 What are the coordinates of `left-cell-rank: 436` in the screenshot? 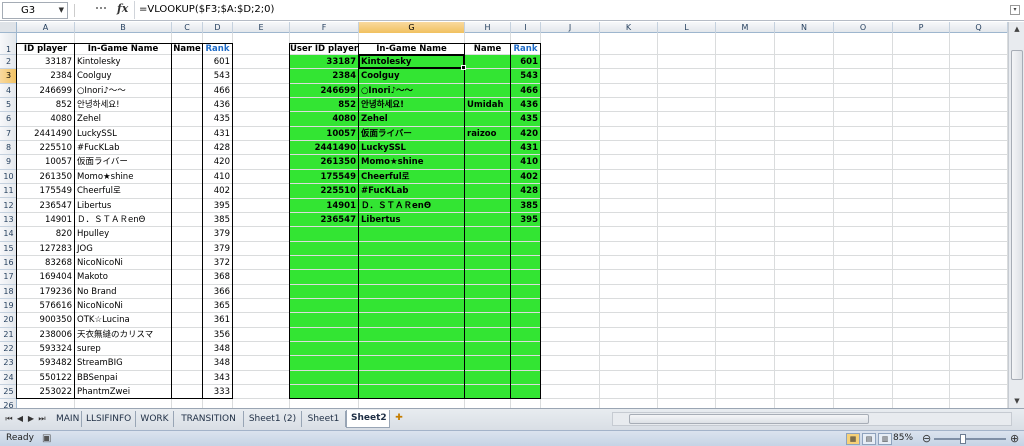 It's located at (217, 105).